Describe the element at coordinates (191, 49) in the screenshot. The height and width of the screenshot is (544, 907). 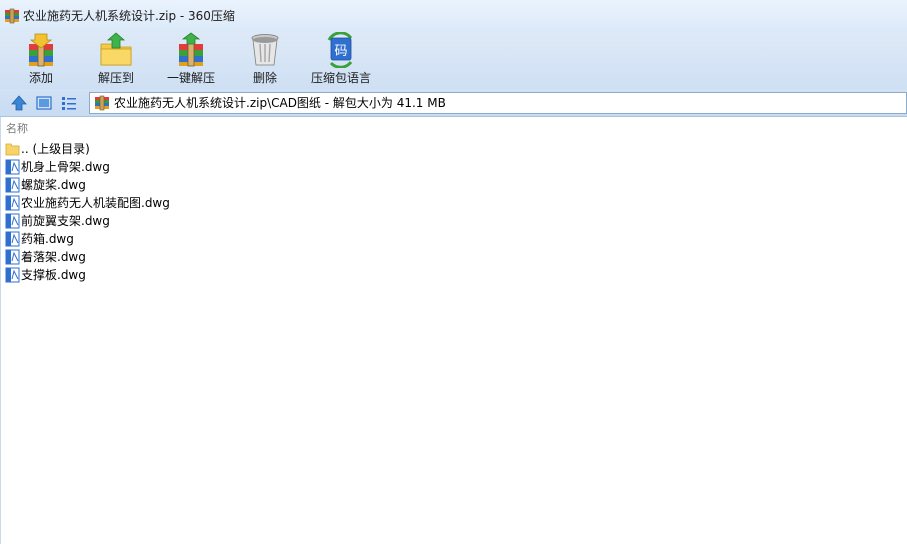
I see `one-click-extract-icon` at that location.